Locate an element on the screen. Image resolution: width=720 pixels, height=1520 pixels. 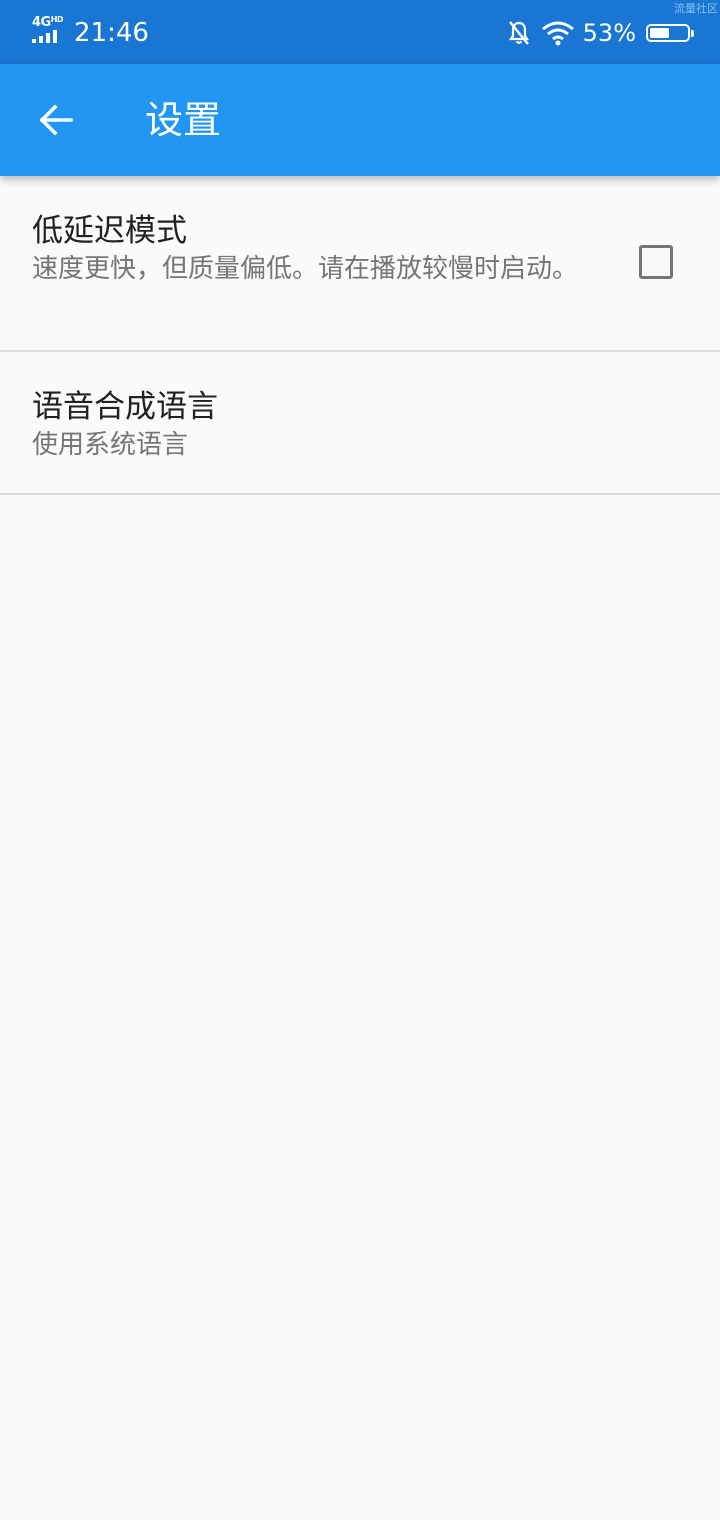
battery-icon is located at coordinates (670, 33).